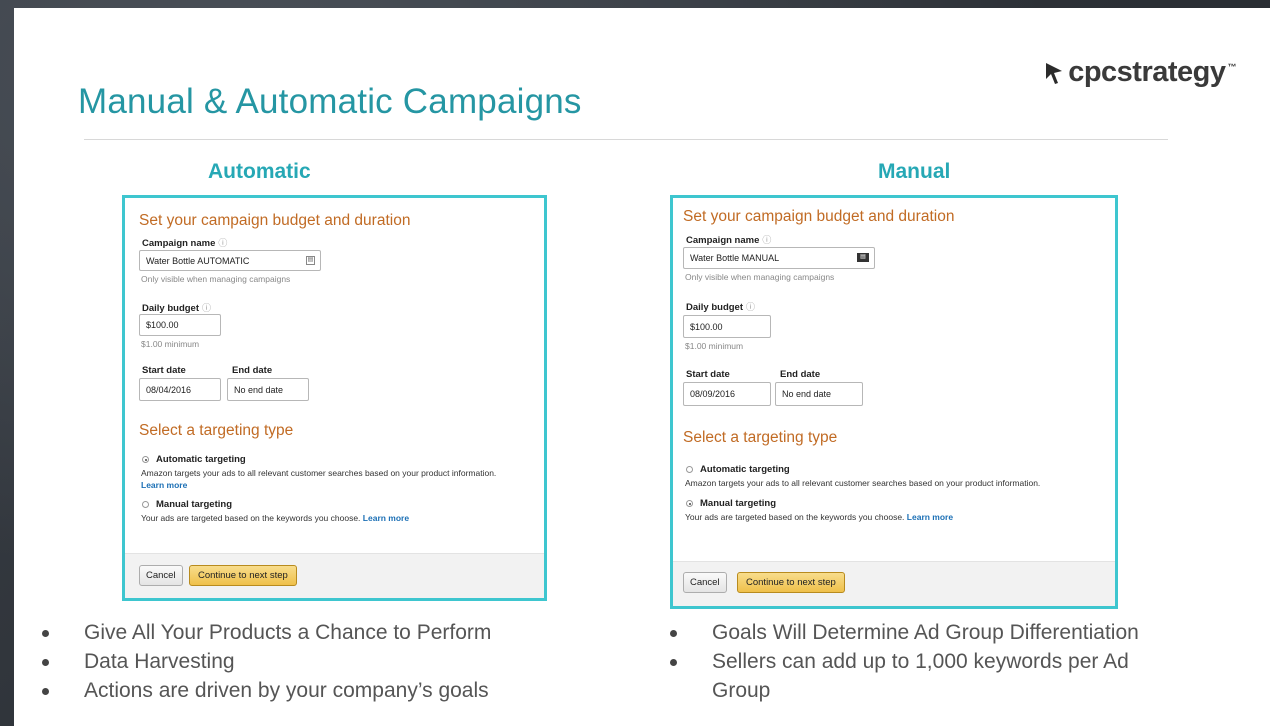 The image size is (1270, 726). I want to click on automatic-heading: Automatic, so click(259, 171).